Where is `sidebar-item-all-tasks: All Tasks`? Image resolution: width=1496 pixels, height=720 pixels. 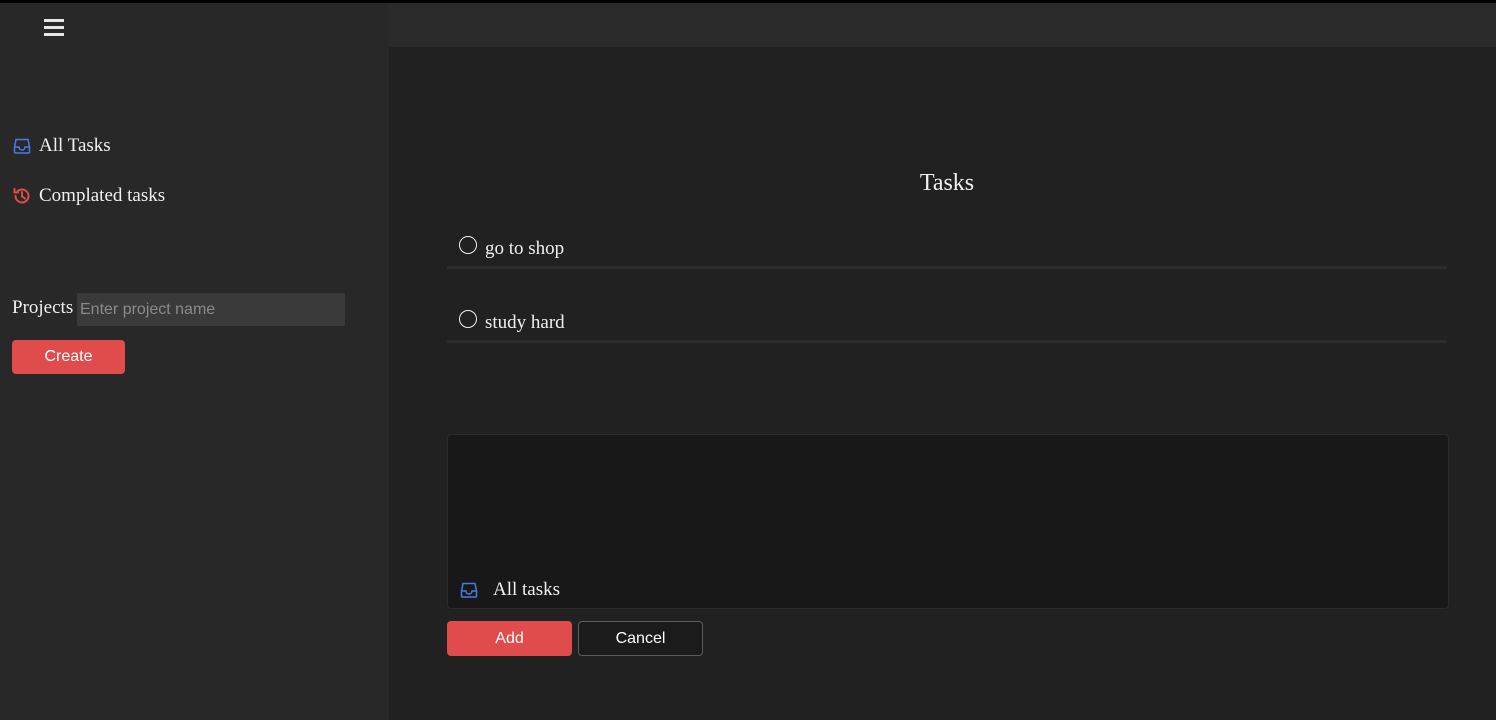
sidebar-item-all-tasks: All Tasks is located at coordinates (61, 146).